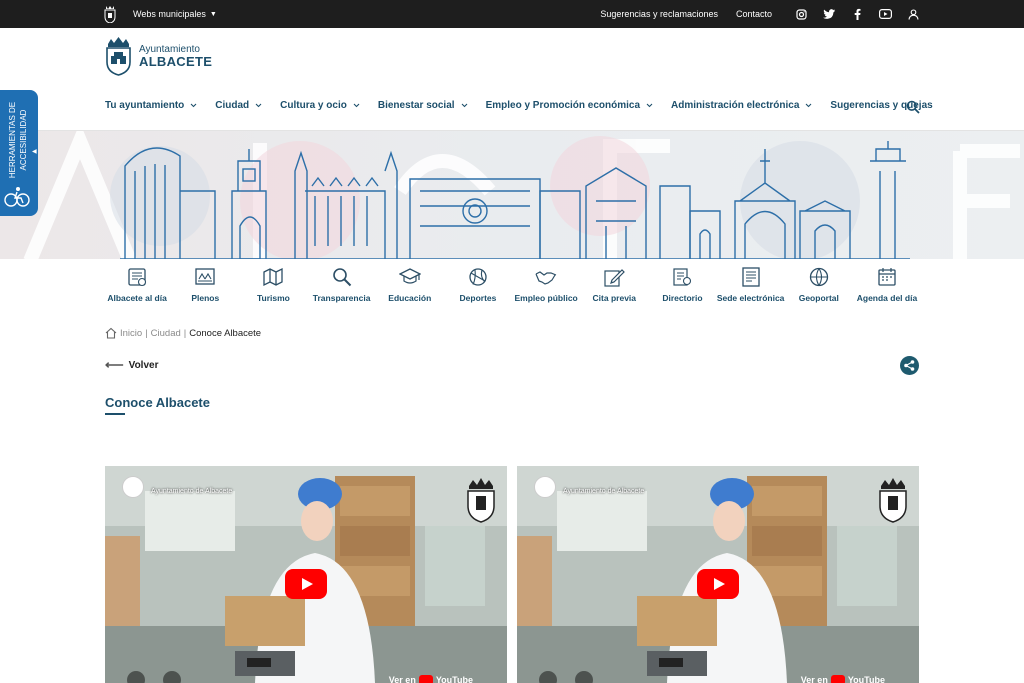  What do you see at coordinates (341, 277) in the screenshot?
I see `magnifier-icon` at bounding box center [341, 277].